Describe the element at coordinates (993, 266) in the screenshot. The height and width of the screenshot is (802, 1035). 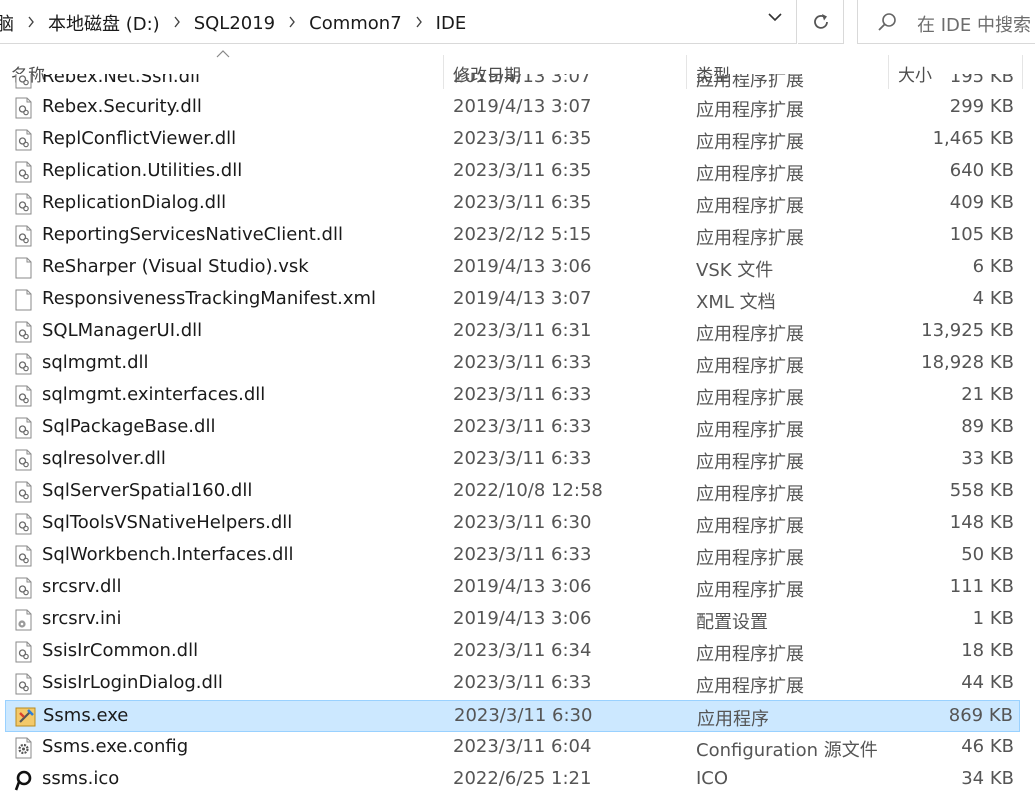
I see `file-size: 6 KB` at that location.